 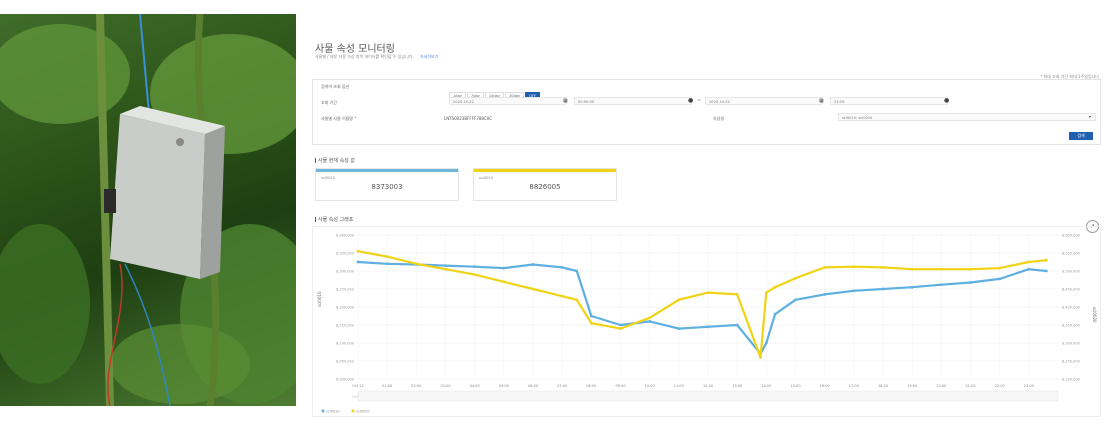 I want to click on y-tick-label-right: 8,400,000, so click(x=1071, y=308).